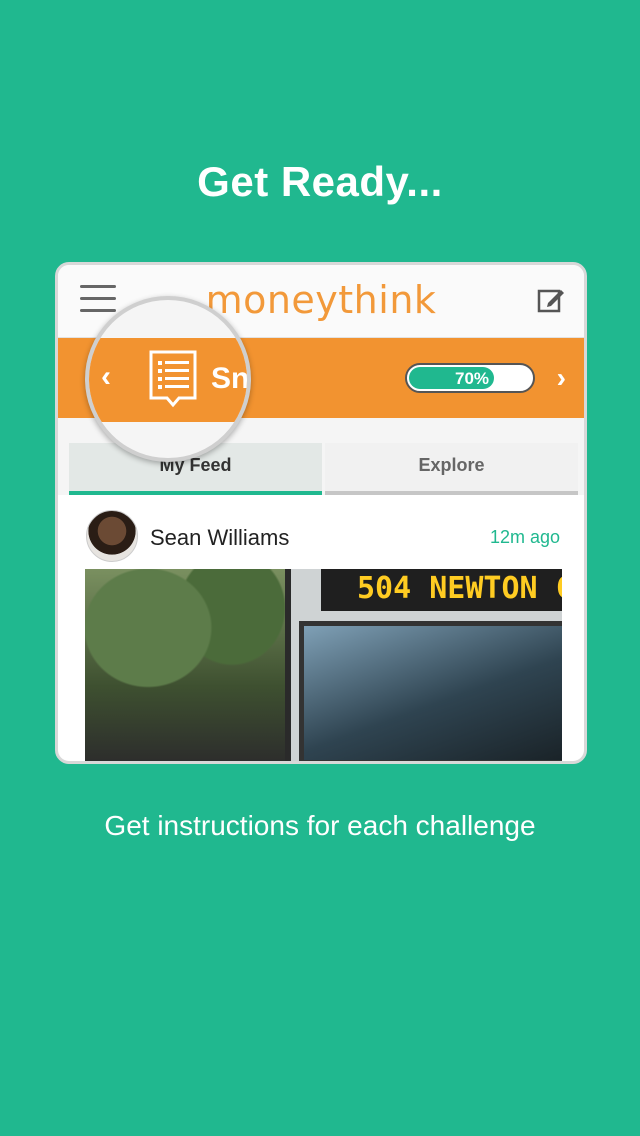 This screenshot has width=640, height=1136. What do you see at coordinates (106, 377) in the screenshot?
I see `prev-challenge-button: ‹` at bounding box center [106, 377].